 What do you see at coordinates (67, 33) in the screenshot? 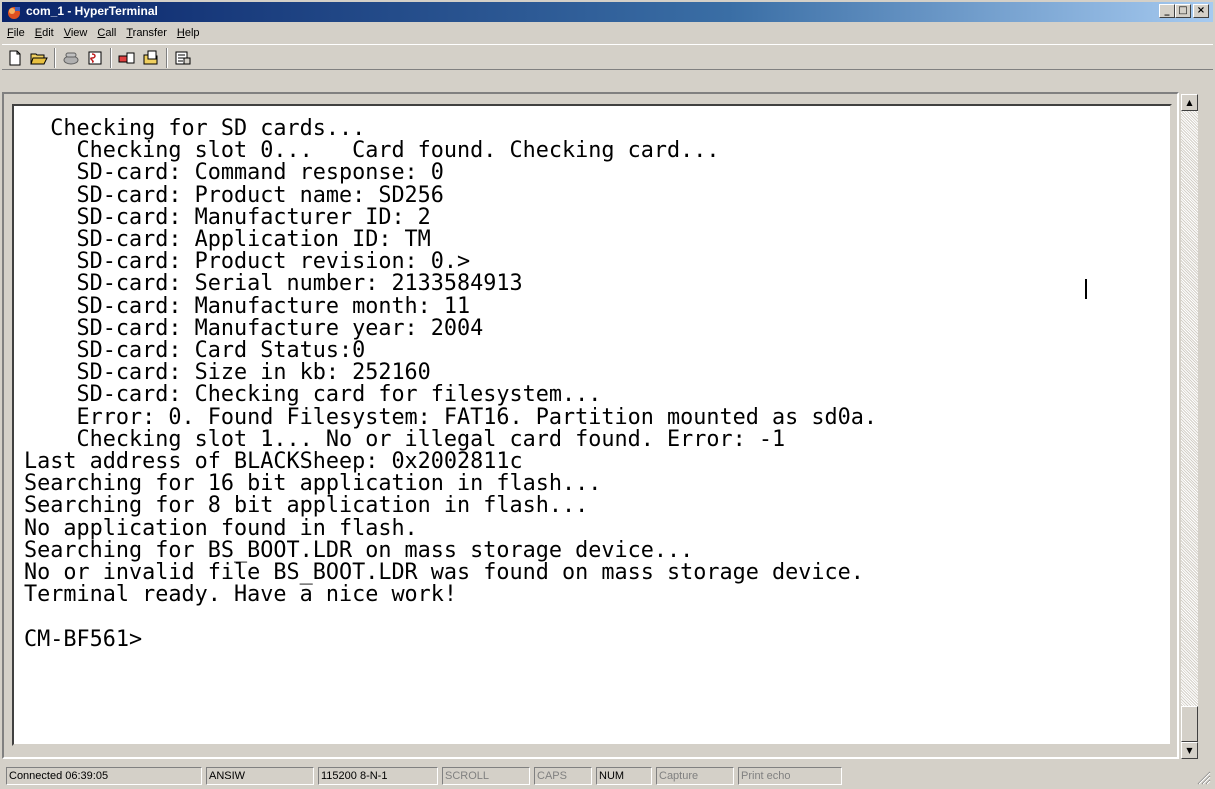
I see `menu-view-accel: V` at bounding box center [67, 33].